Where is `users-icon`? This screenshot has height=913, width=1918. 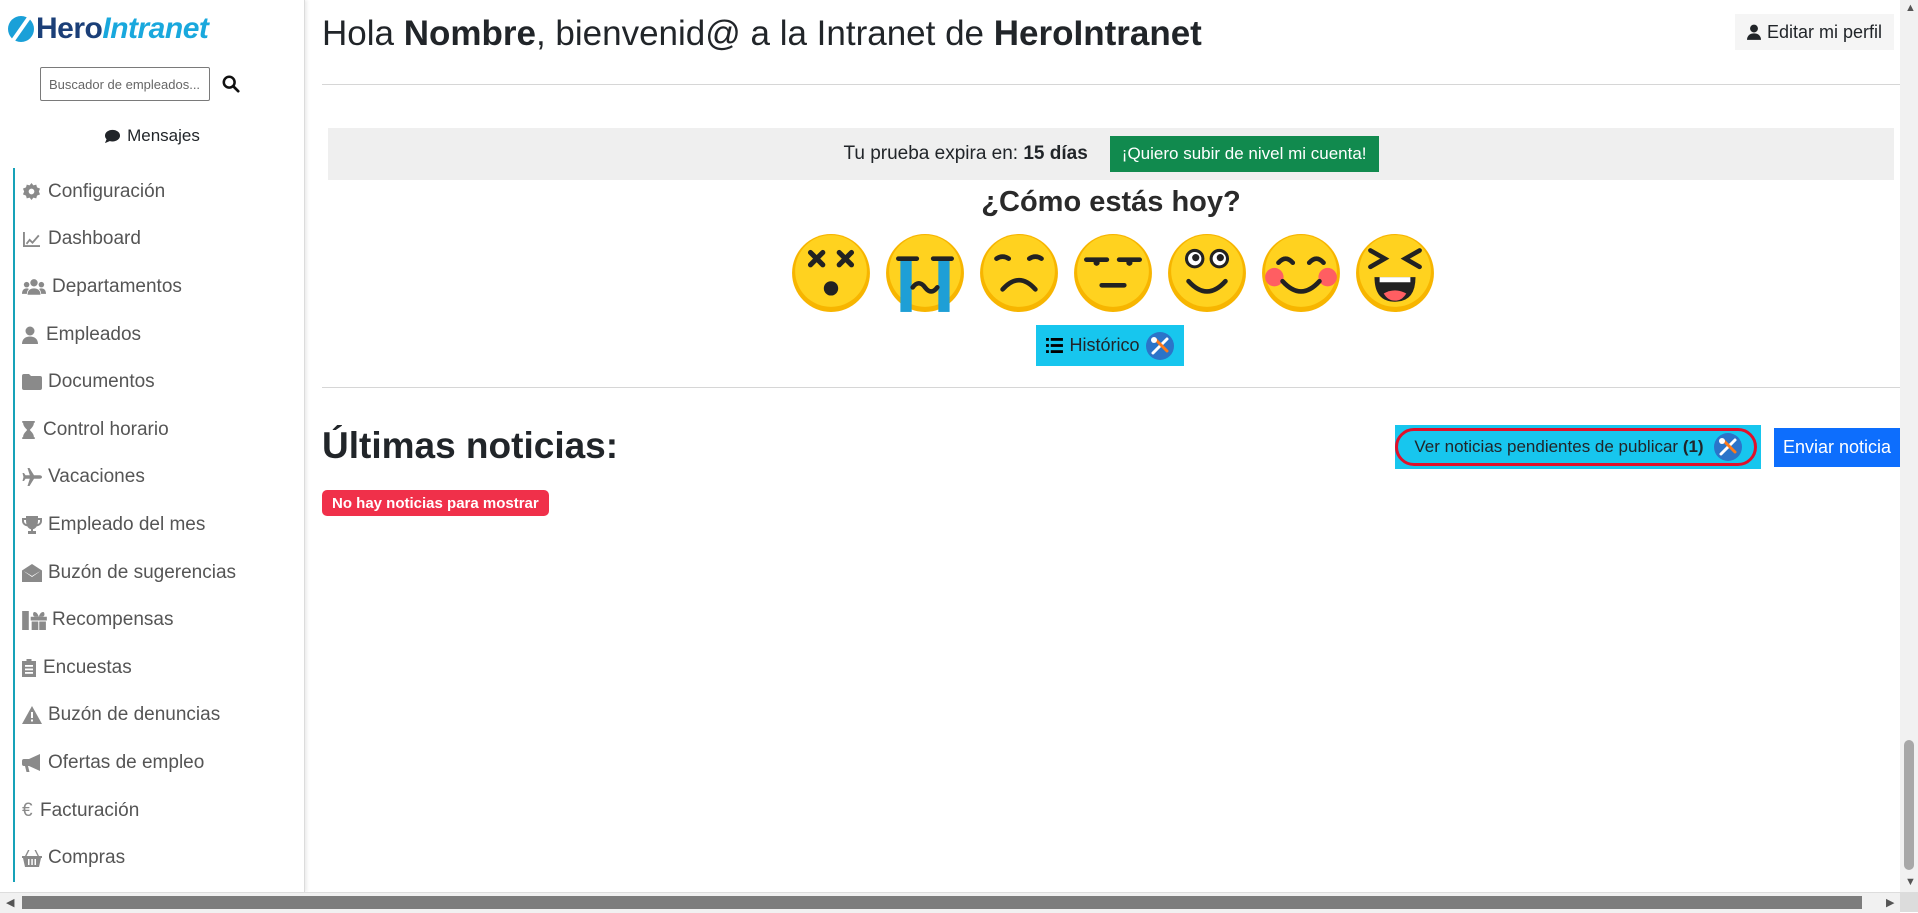 users-icon is located at coordinates (35, 287).